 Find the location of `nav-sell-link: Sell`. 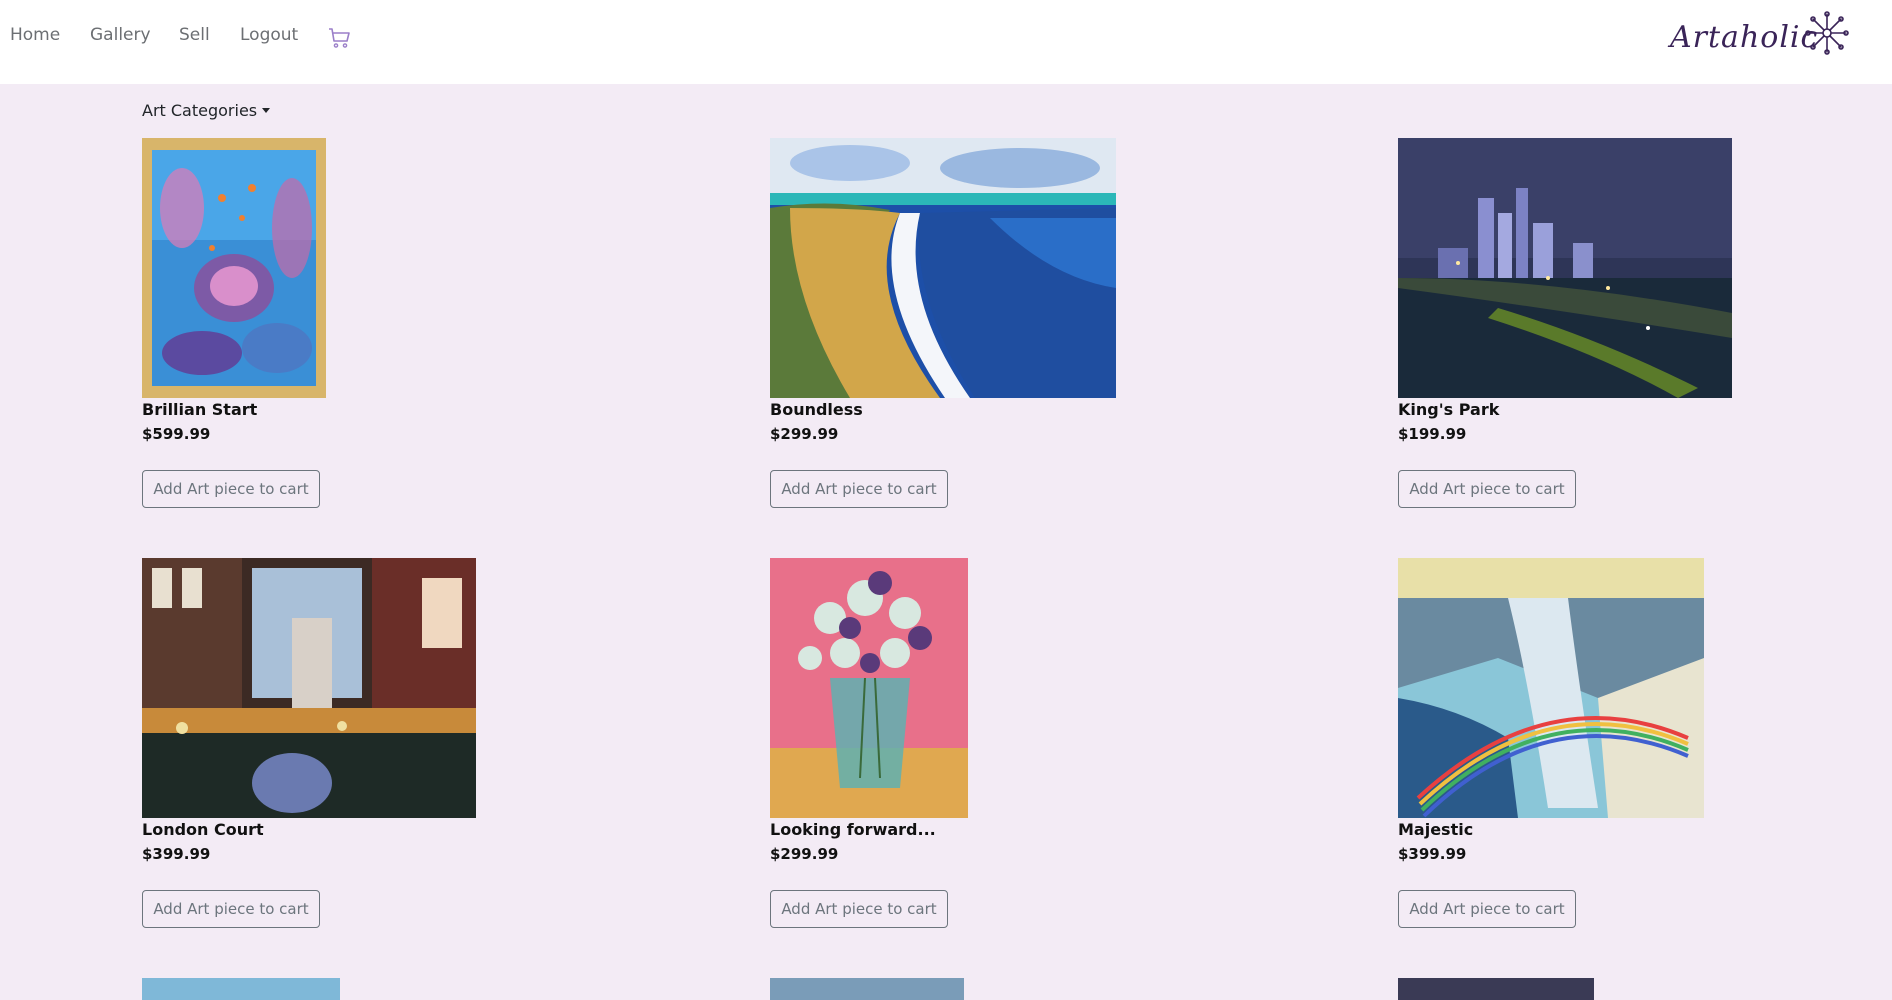

nav-sell-link: Sell is located at coordinates (194, 35).